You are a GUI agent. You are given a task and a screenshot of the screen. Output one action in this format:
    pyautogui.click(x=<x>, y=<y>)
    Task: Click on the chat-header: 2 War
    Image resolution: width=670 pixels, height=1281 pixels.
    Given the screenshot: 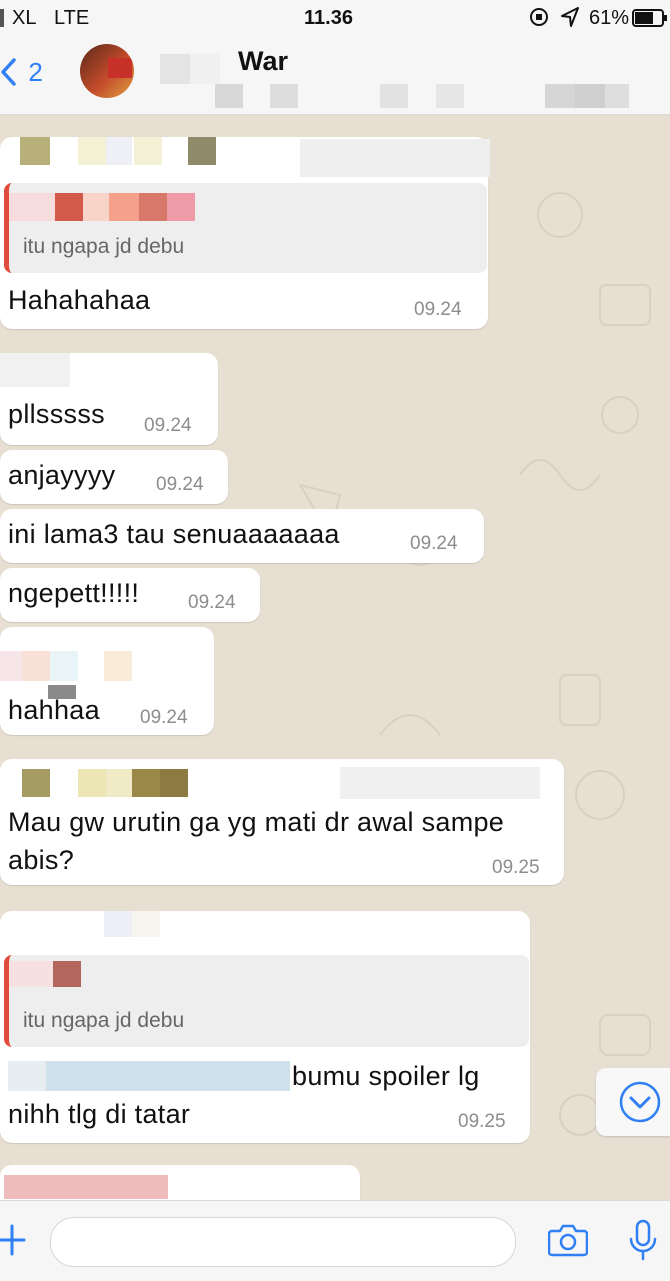 What is the action you would take?
    pyautogui.click(x=335, y=75)
    